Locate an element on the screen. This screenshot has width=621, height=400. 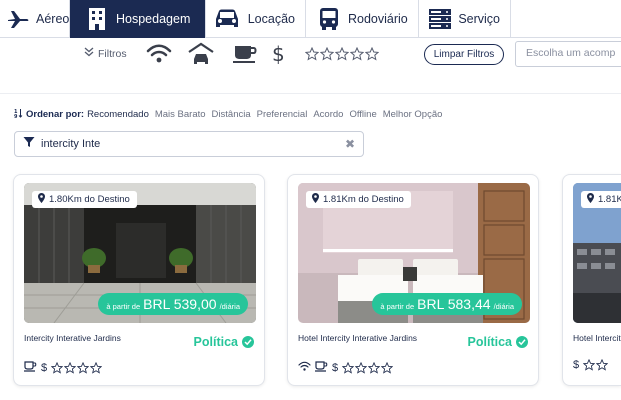
parking-garage-icon is located at coordinates (201, 56).